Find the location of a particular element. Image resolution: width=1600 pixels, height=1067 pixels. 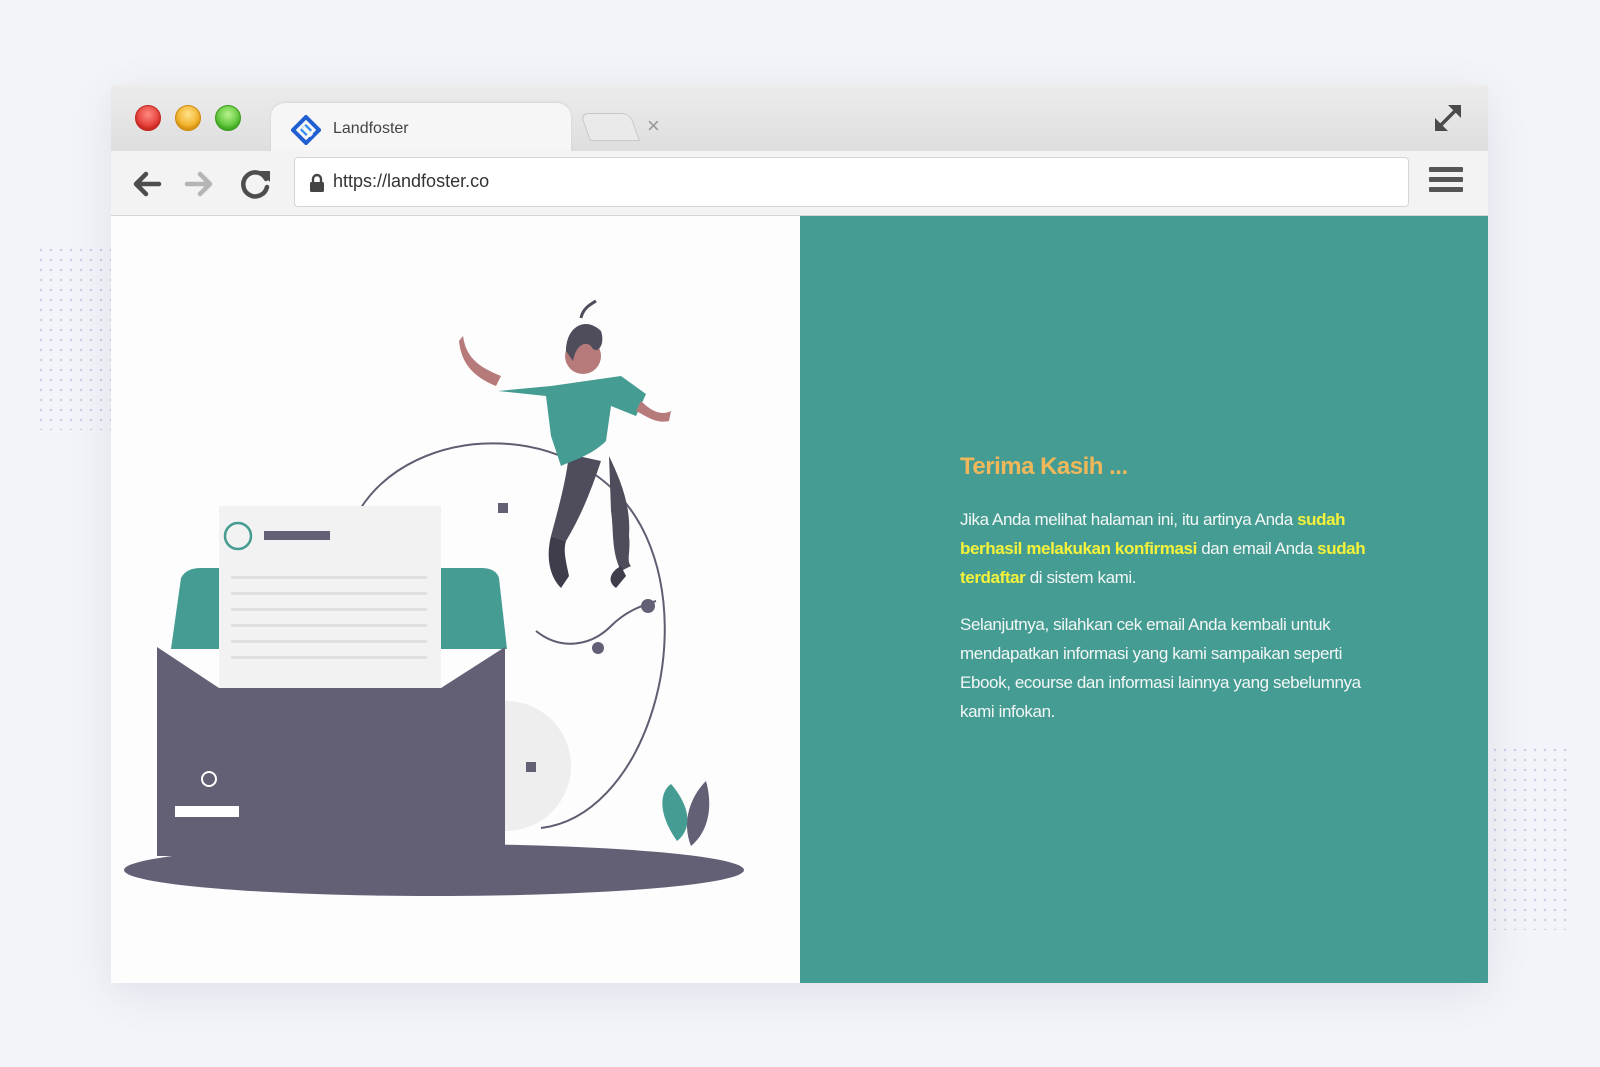

forward-arrow-icon is located at coordinates (200, 184).